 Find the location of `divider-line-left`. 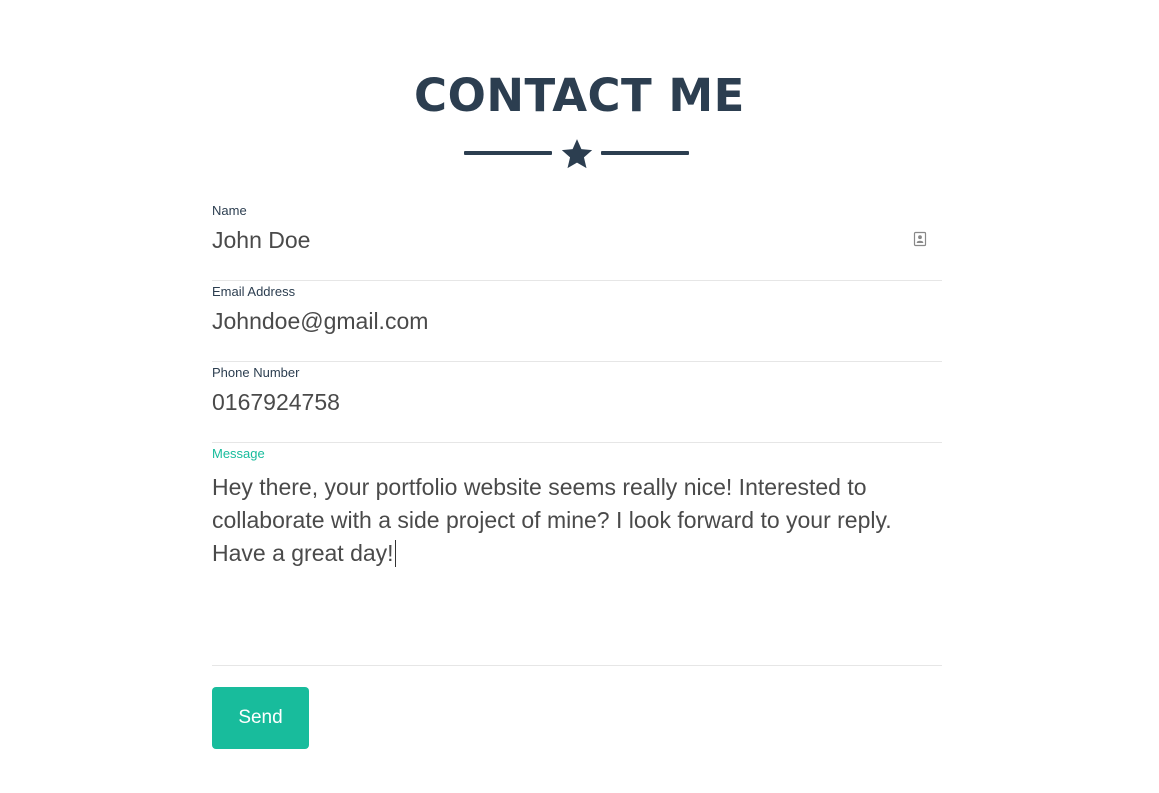

divider-line-left is located at coordinates (508, 153).